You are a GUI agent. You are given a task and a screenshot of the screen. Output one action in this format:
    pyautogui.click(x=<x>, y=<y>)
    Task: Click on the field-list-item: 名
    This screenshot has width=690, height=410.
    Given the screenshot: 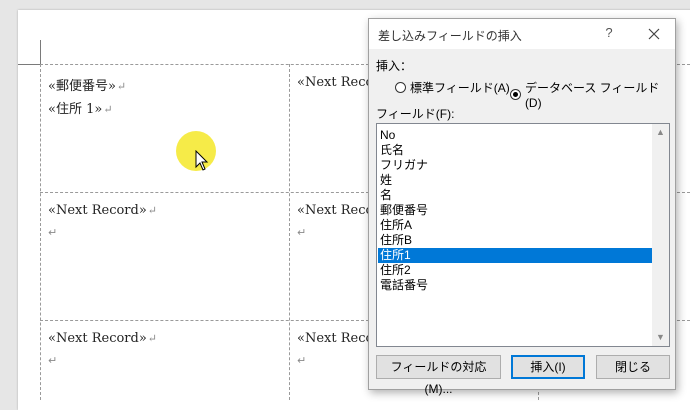 What is the action you would take?
    pyautogui.click(x=515, y=195)
    